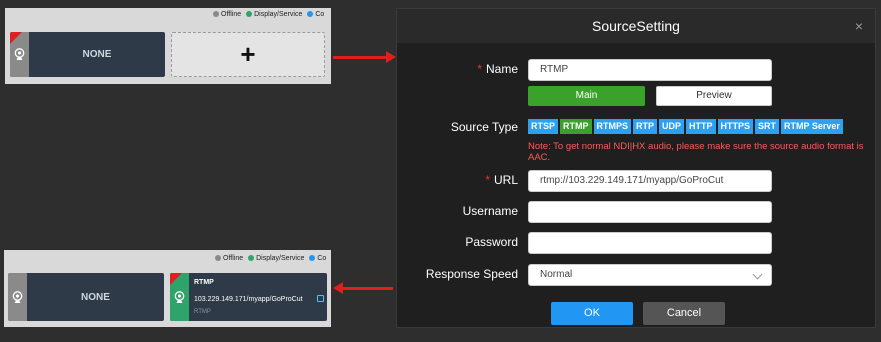  Describe the element at coordinates (364, 57) in the screenshot. I see `arrow-right-icon` at that location.